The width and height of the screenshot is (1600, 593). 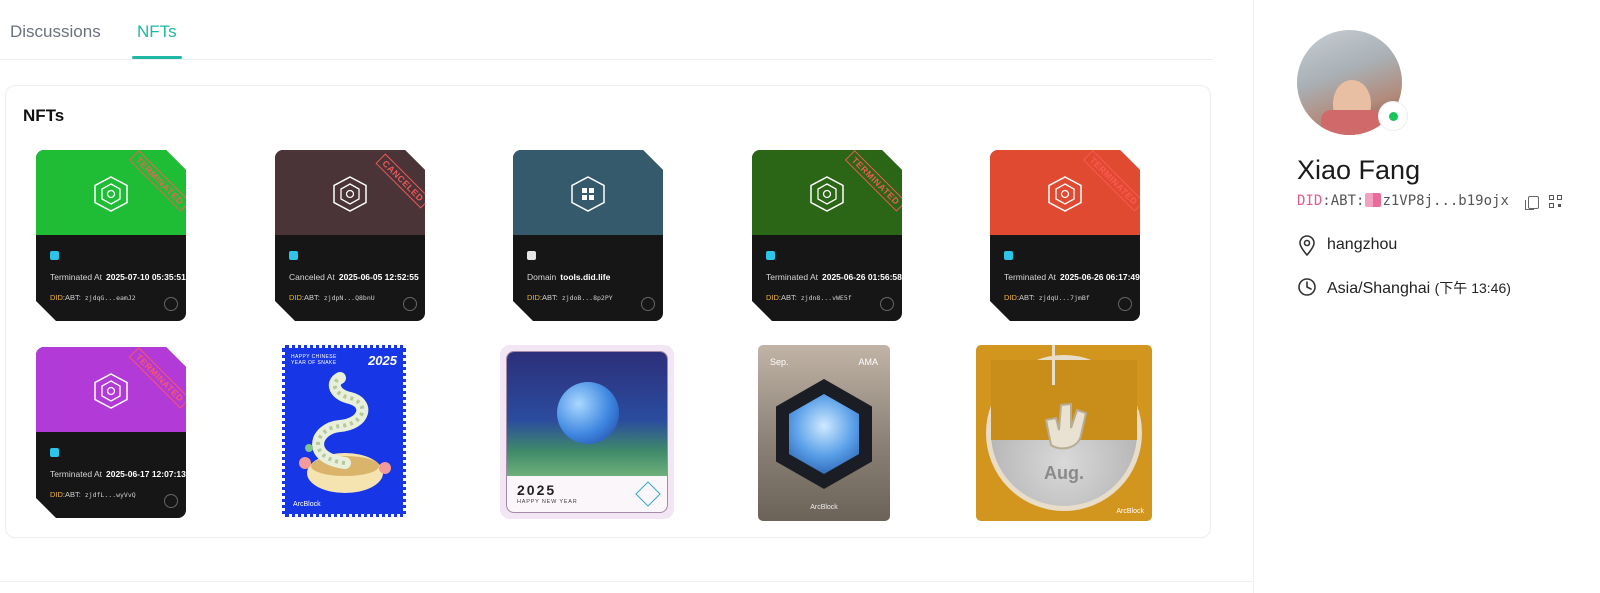 I want to click on card-did: DID:ABT: zjdqG...eamJ2, so click(x=93, y=297).